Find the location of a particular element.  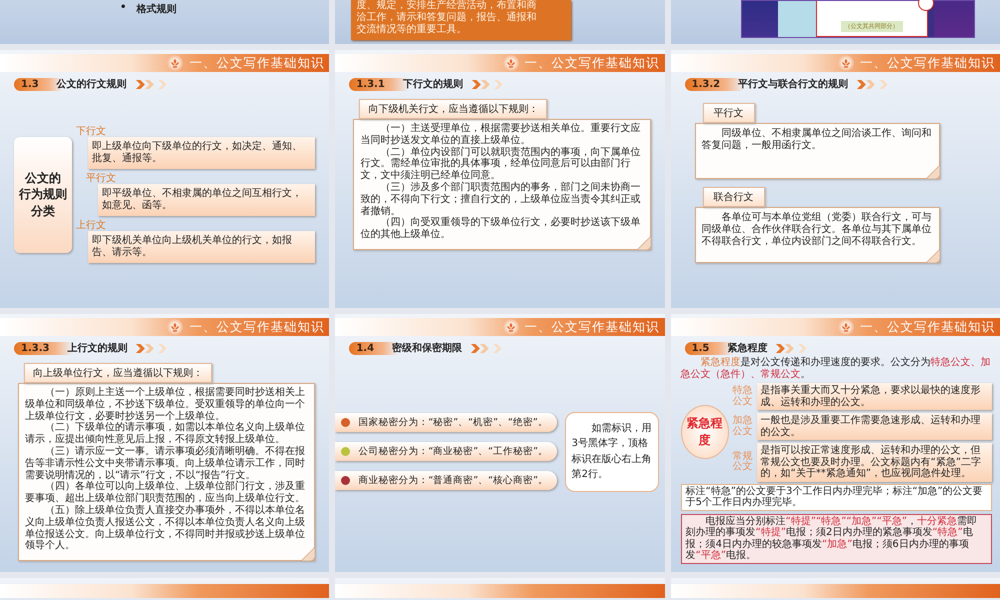

rule-paragraph: （一）原则上主送一个上级单位，根据需要同时抄送相关上级单位和同级单位，不抄送下级单位。受双重领导的单位向一个上级单位行文，必要时抄送另一个上级单位。 is located at coordinates (165, 404).